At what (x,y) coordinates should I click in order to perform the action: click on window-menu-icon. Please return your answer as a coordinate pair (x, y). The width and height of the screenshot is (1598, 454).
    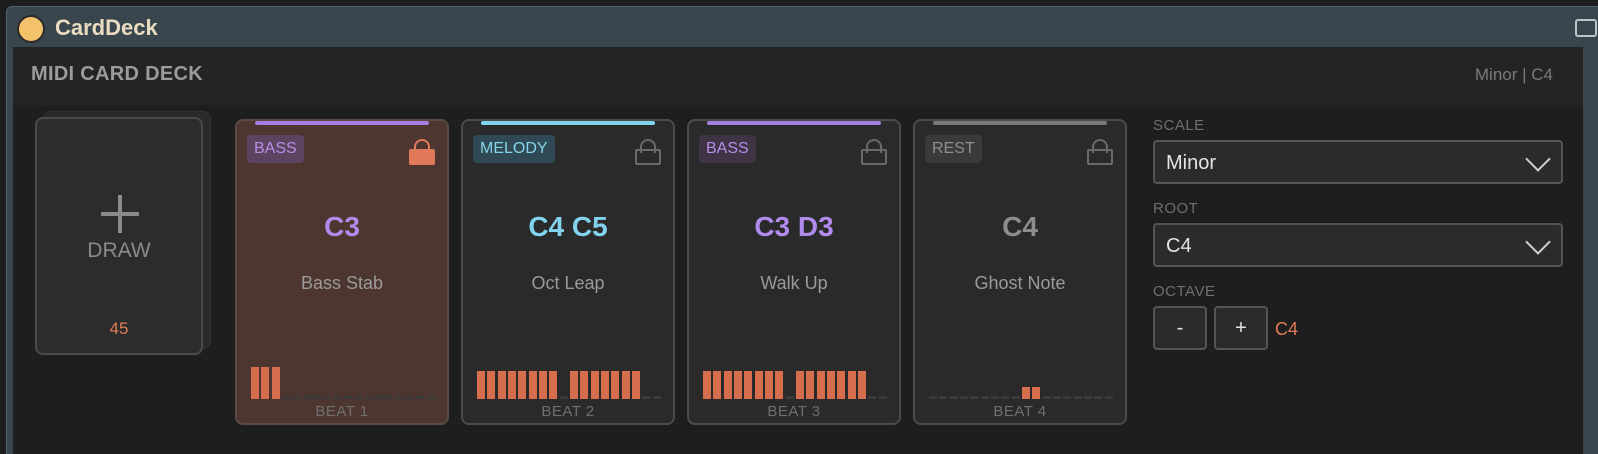
    Looking at the image, I should click on (1586, 28).